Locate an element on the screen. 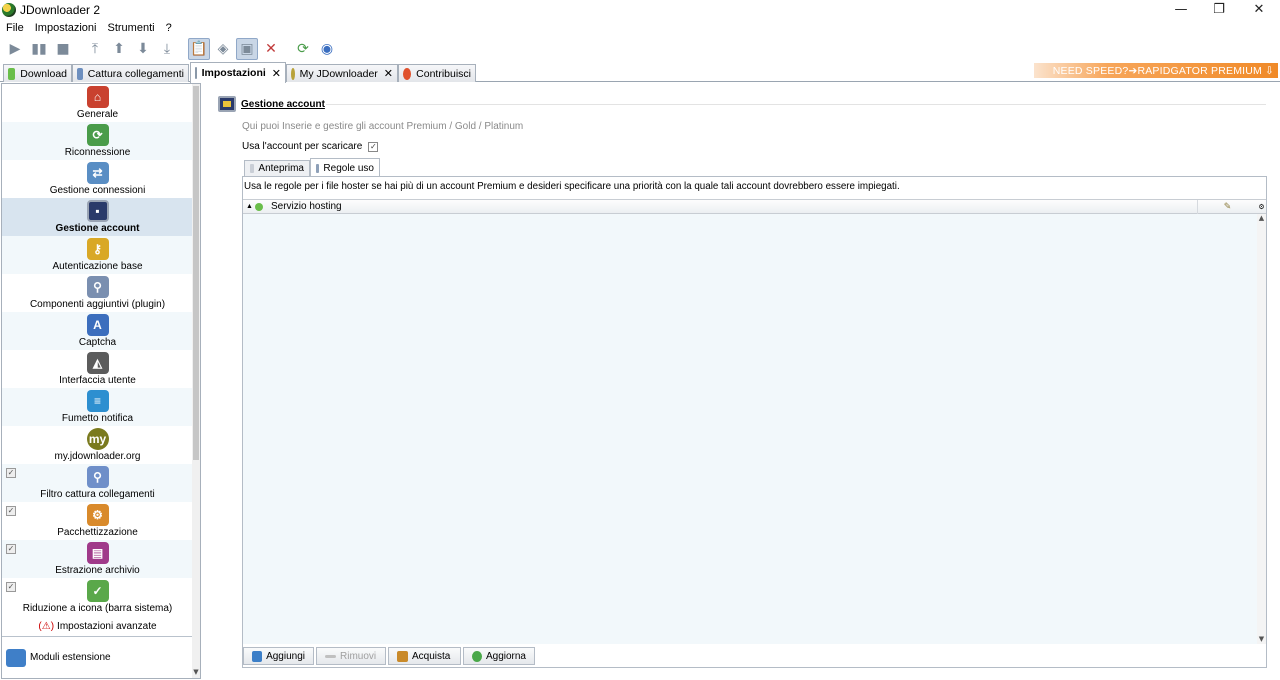 This screenshot has width=1280, height=680. tab-anteprima: Anteprima is located at coordinates (277, 168).